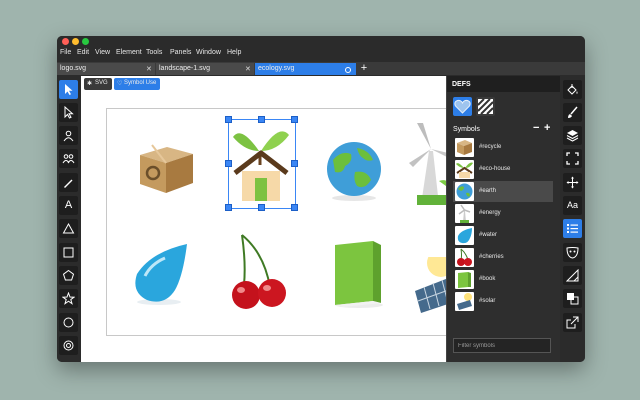  I want to click on filter-symbols-input, so click(502, 345).